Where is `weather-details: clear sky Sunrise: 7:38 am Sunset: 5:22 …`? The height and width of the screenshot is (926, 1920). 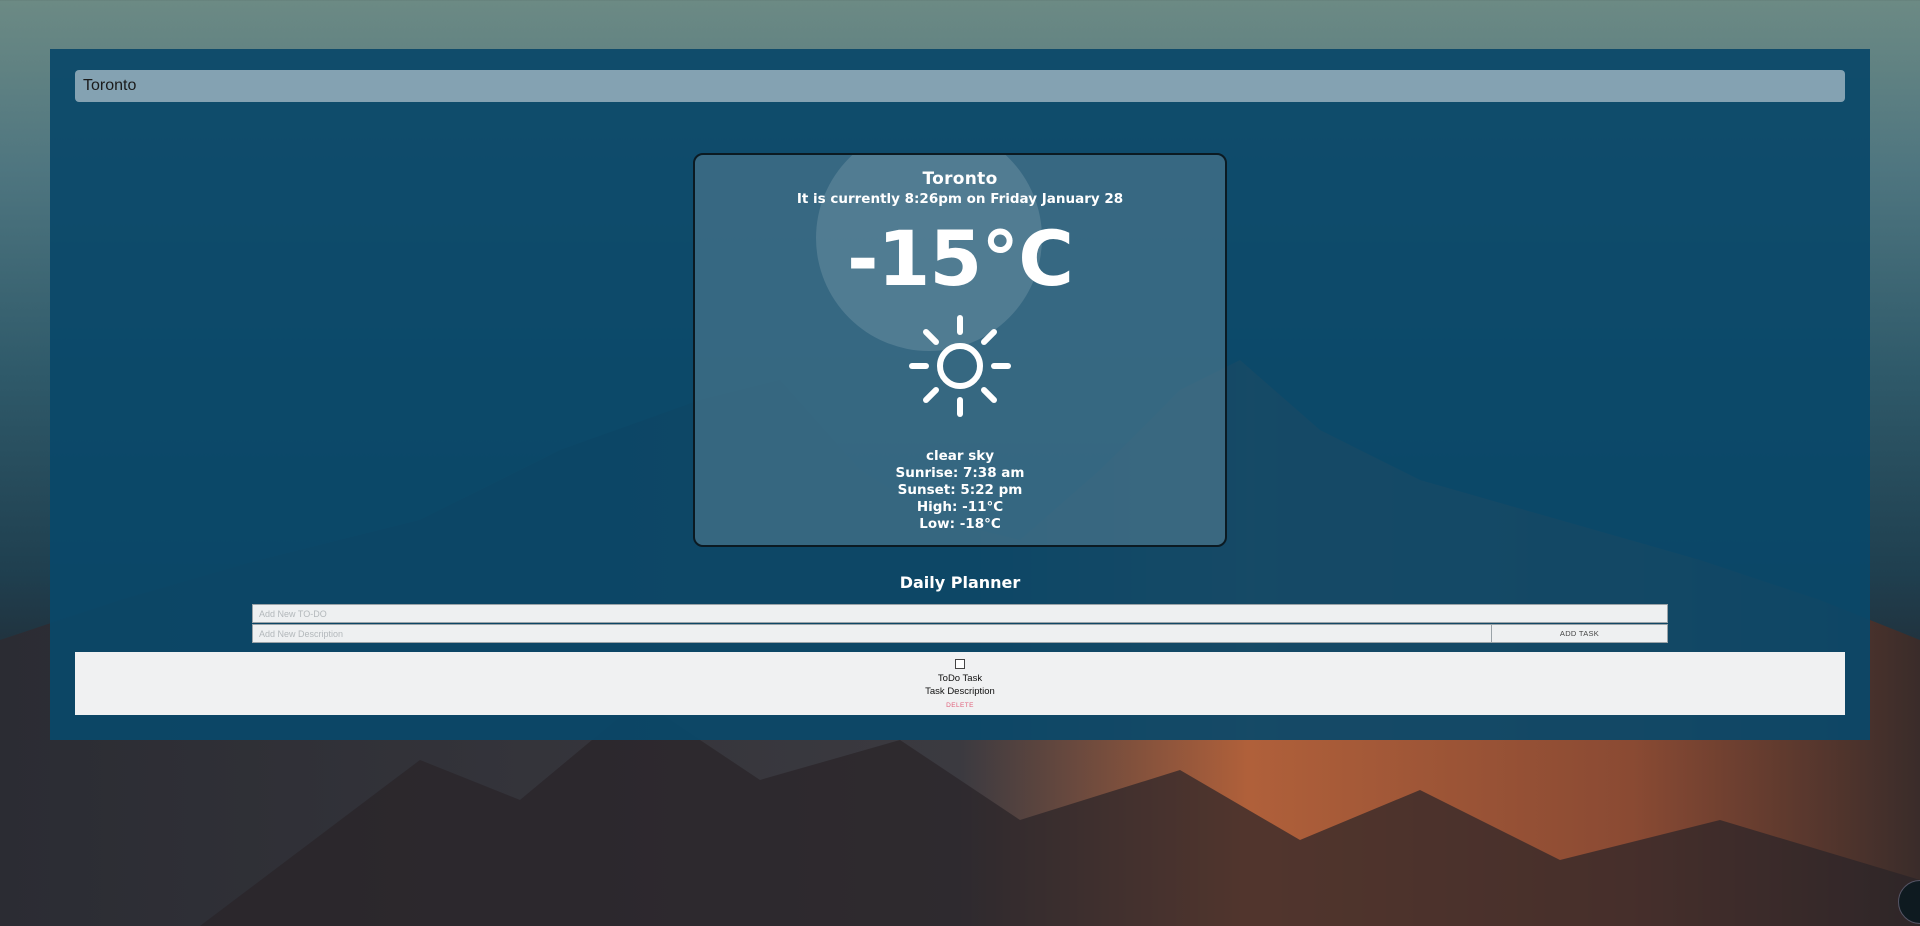 weather-details: clear sky Sunrise: 7:38 am Sunset: 5:22 … is located at coordinates (960, 490).